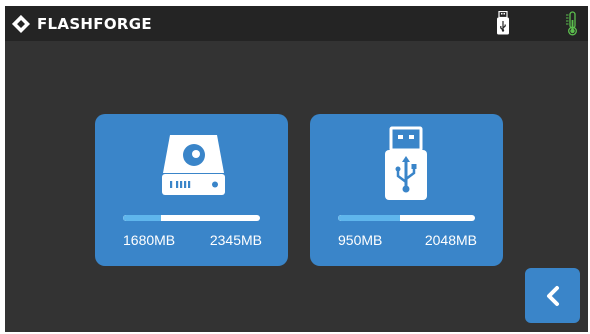 Image resolution: width=590 pixels, height=334 pixels. I want to click on brand: FLASHFORGE, so click(81, 24).